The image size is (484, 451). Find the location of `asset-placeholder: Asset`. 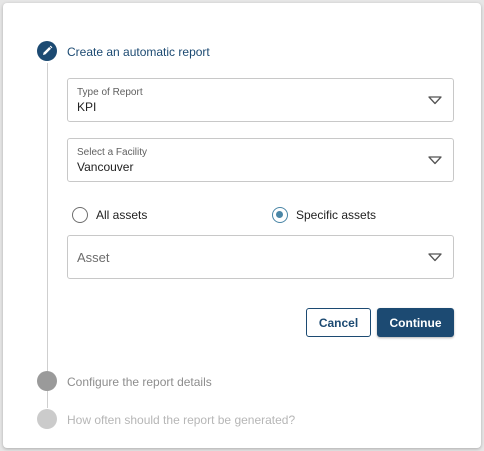

asset-placeholder: Asset is located at coordinates (93, 257).